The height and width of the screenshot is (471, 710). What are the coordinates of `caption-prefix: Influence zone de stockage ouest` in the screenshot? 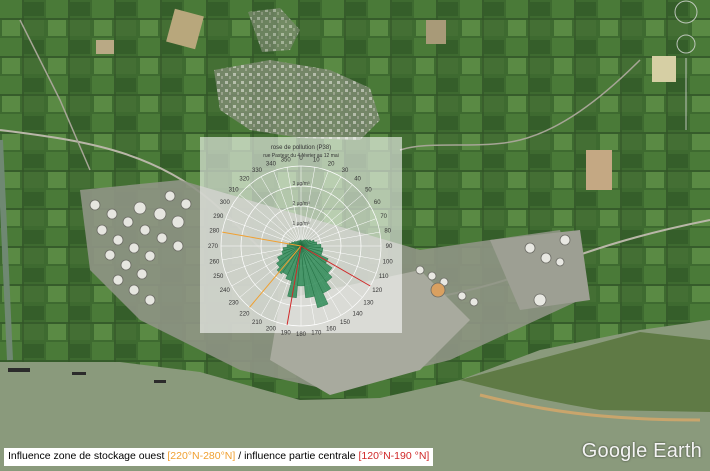 It's located at (88, 456).